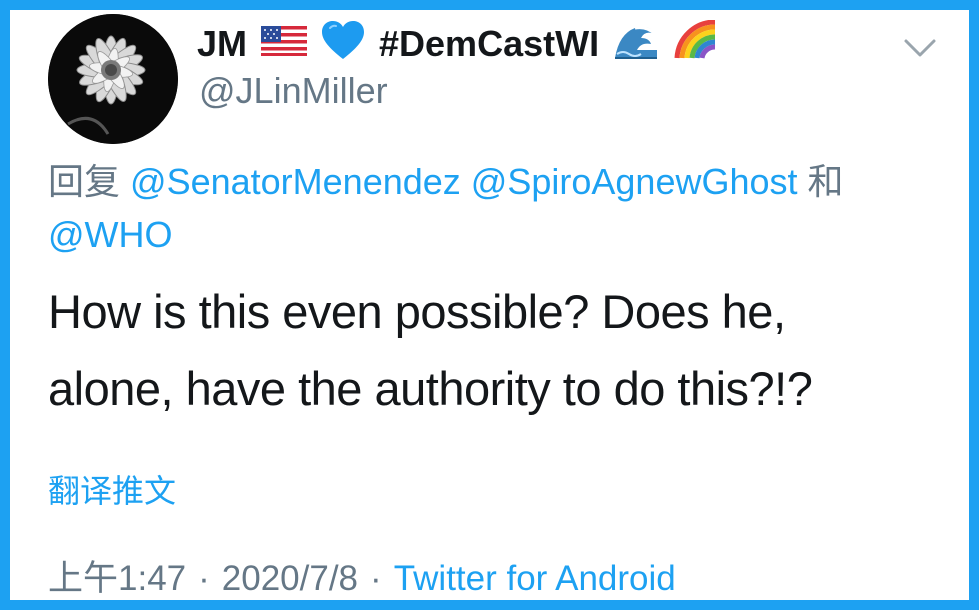  What do you see at coordinates (417, 311) in the screenshot?
I see `tweet-text-line: How is this even possible? Does he,` at bounding box center [417, 311].